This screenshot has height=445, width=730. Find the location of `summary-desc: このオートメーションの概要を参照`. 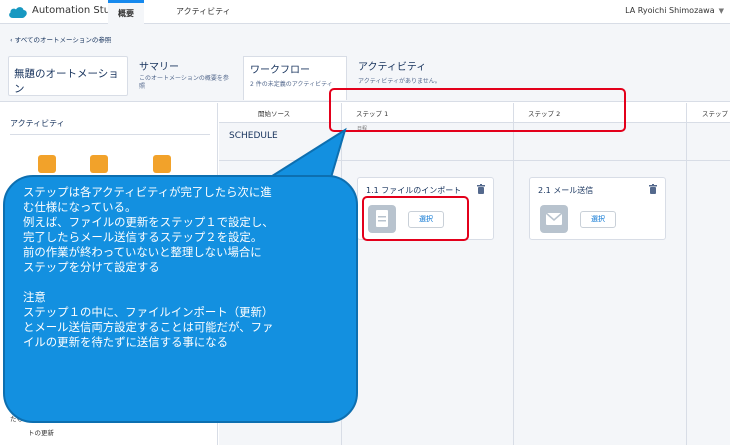

summary-desc: このオートメーションの概要を参照 is located at coordinates (184, 82).